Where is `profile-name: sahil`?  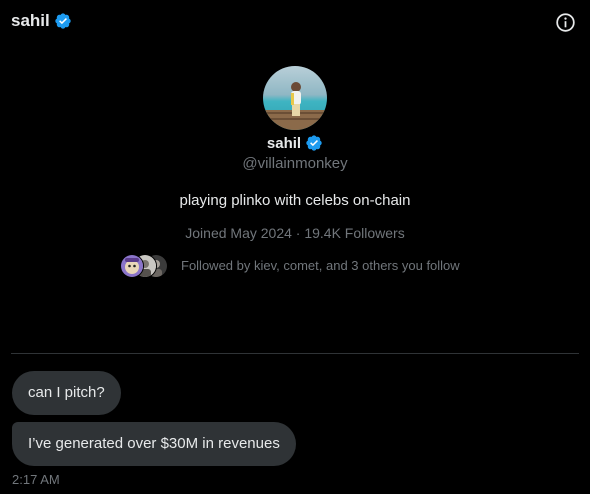 profile-name: sahil is located at coordinates (284, 143).